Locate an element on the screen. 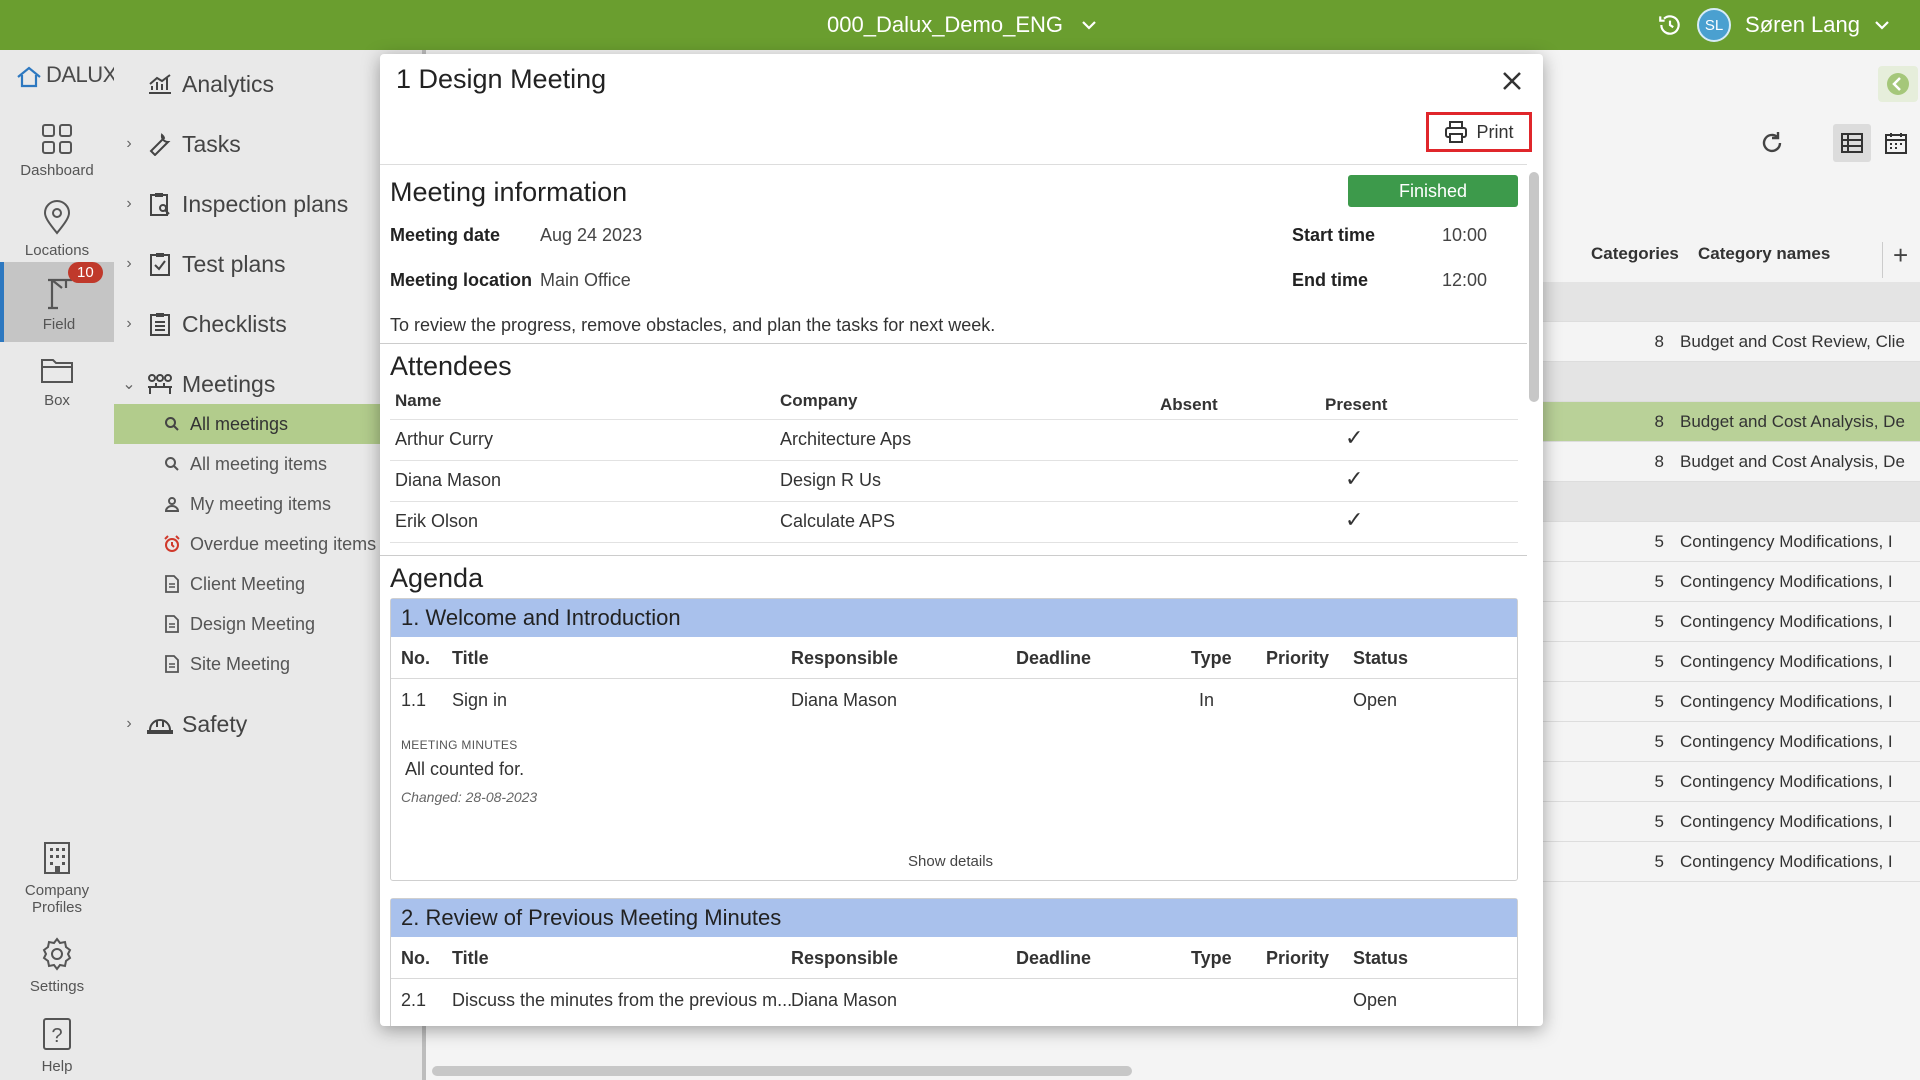 The height and width of the screenshot is (1080, 1920). rail-item-company-profiles: Company Profiles is located at coordinates (57, 876).